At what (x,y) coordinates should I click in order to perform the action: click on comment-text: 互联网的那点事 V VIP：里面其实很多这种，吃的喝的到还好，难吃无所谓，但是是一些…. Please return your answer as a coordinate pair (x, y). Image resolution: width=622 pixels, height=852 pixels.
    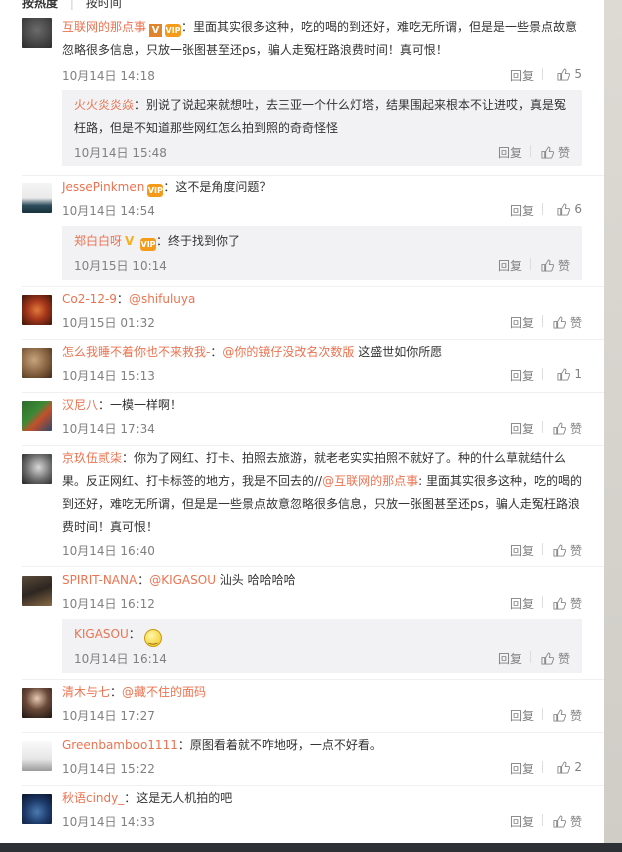
    Looking at the image, I should click on (322, 39).